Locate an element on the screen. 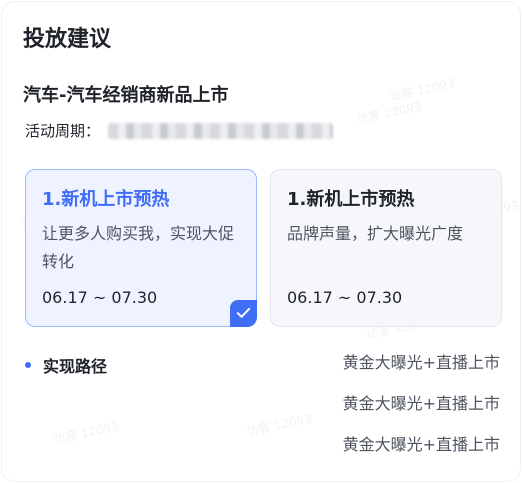 This screenshot has height=483, width=522. implementation-path-label: 实现路径 is located at coordinates (75, 366).